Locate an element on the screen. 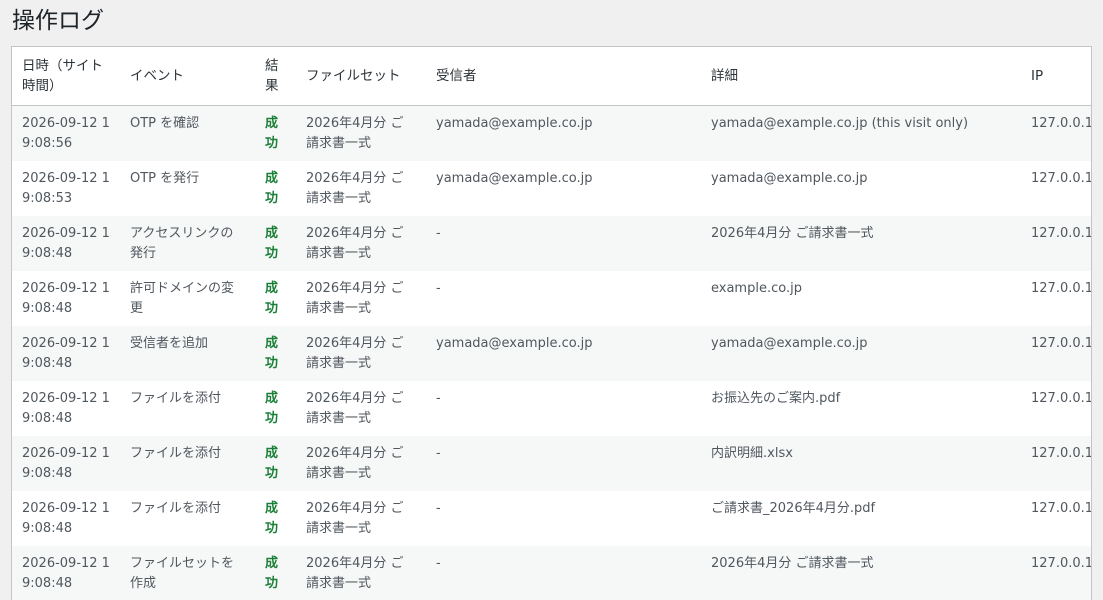  cell-detail: 内訳明細.xlsx is located at coordinates (861, 463).